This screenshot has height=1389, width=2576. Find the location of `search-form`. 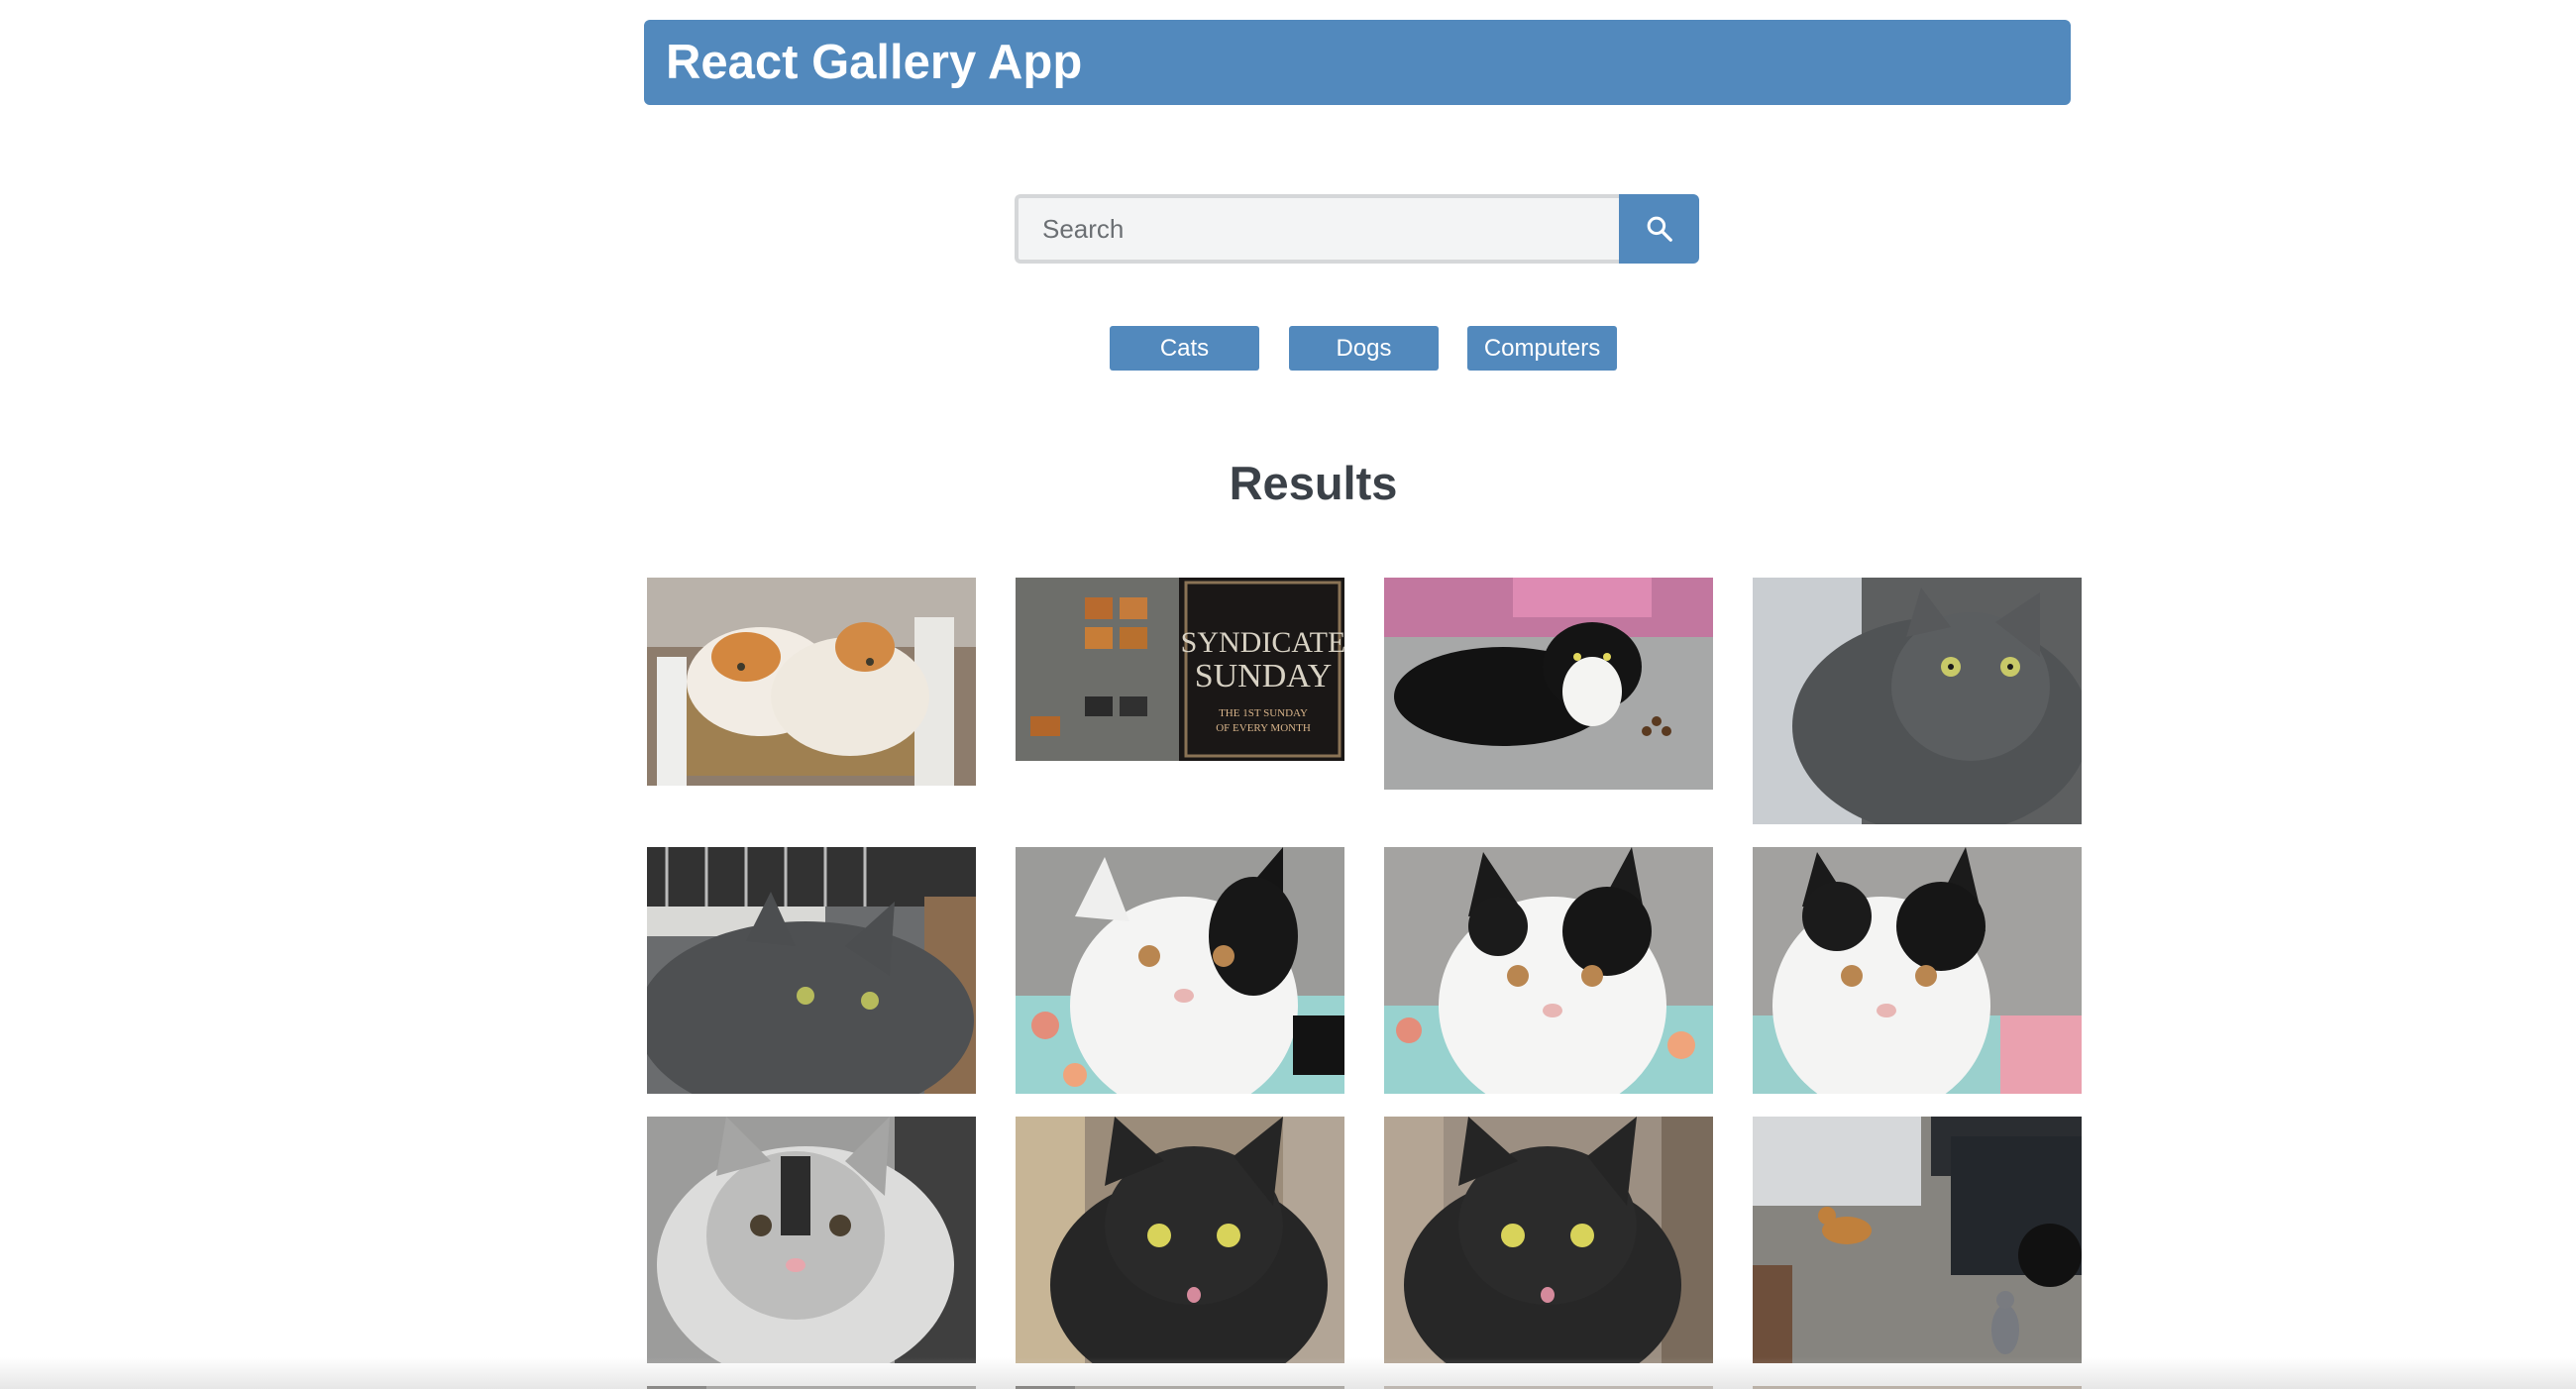

search-form is located at coordinates (1357, 229).